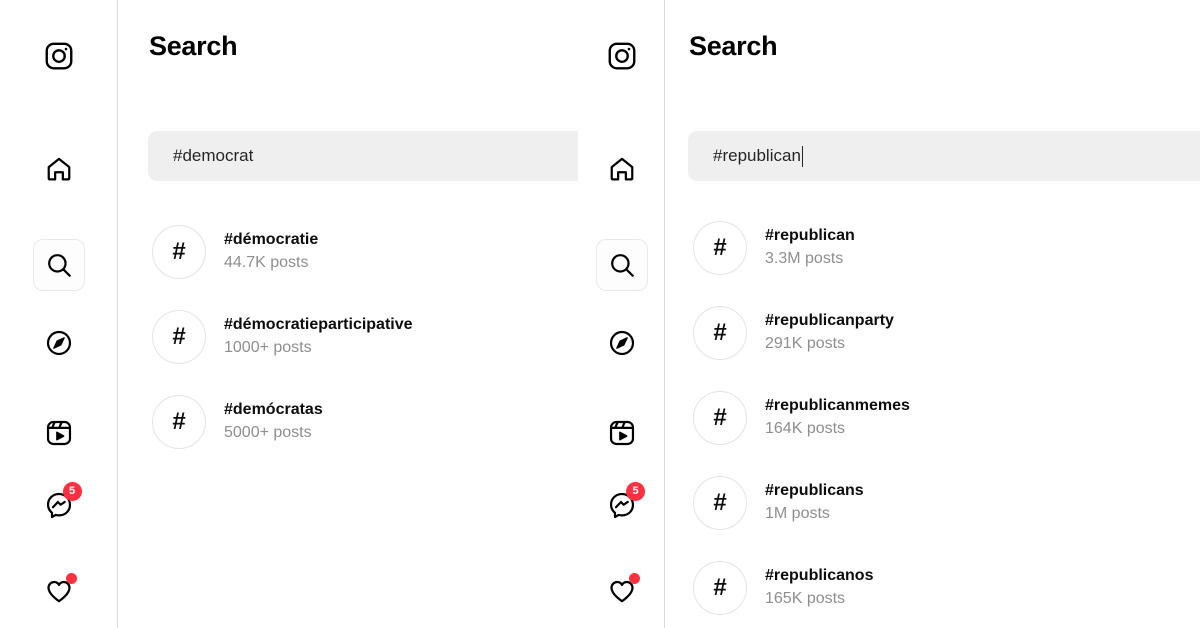 The height and width of the screenshot is (628, 1200). Describe the element at coordinates (348, 421) in the screenshot. I see `search-result-item: # #demócratas 5000+ posts` at that location.